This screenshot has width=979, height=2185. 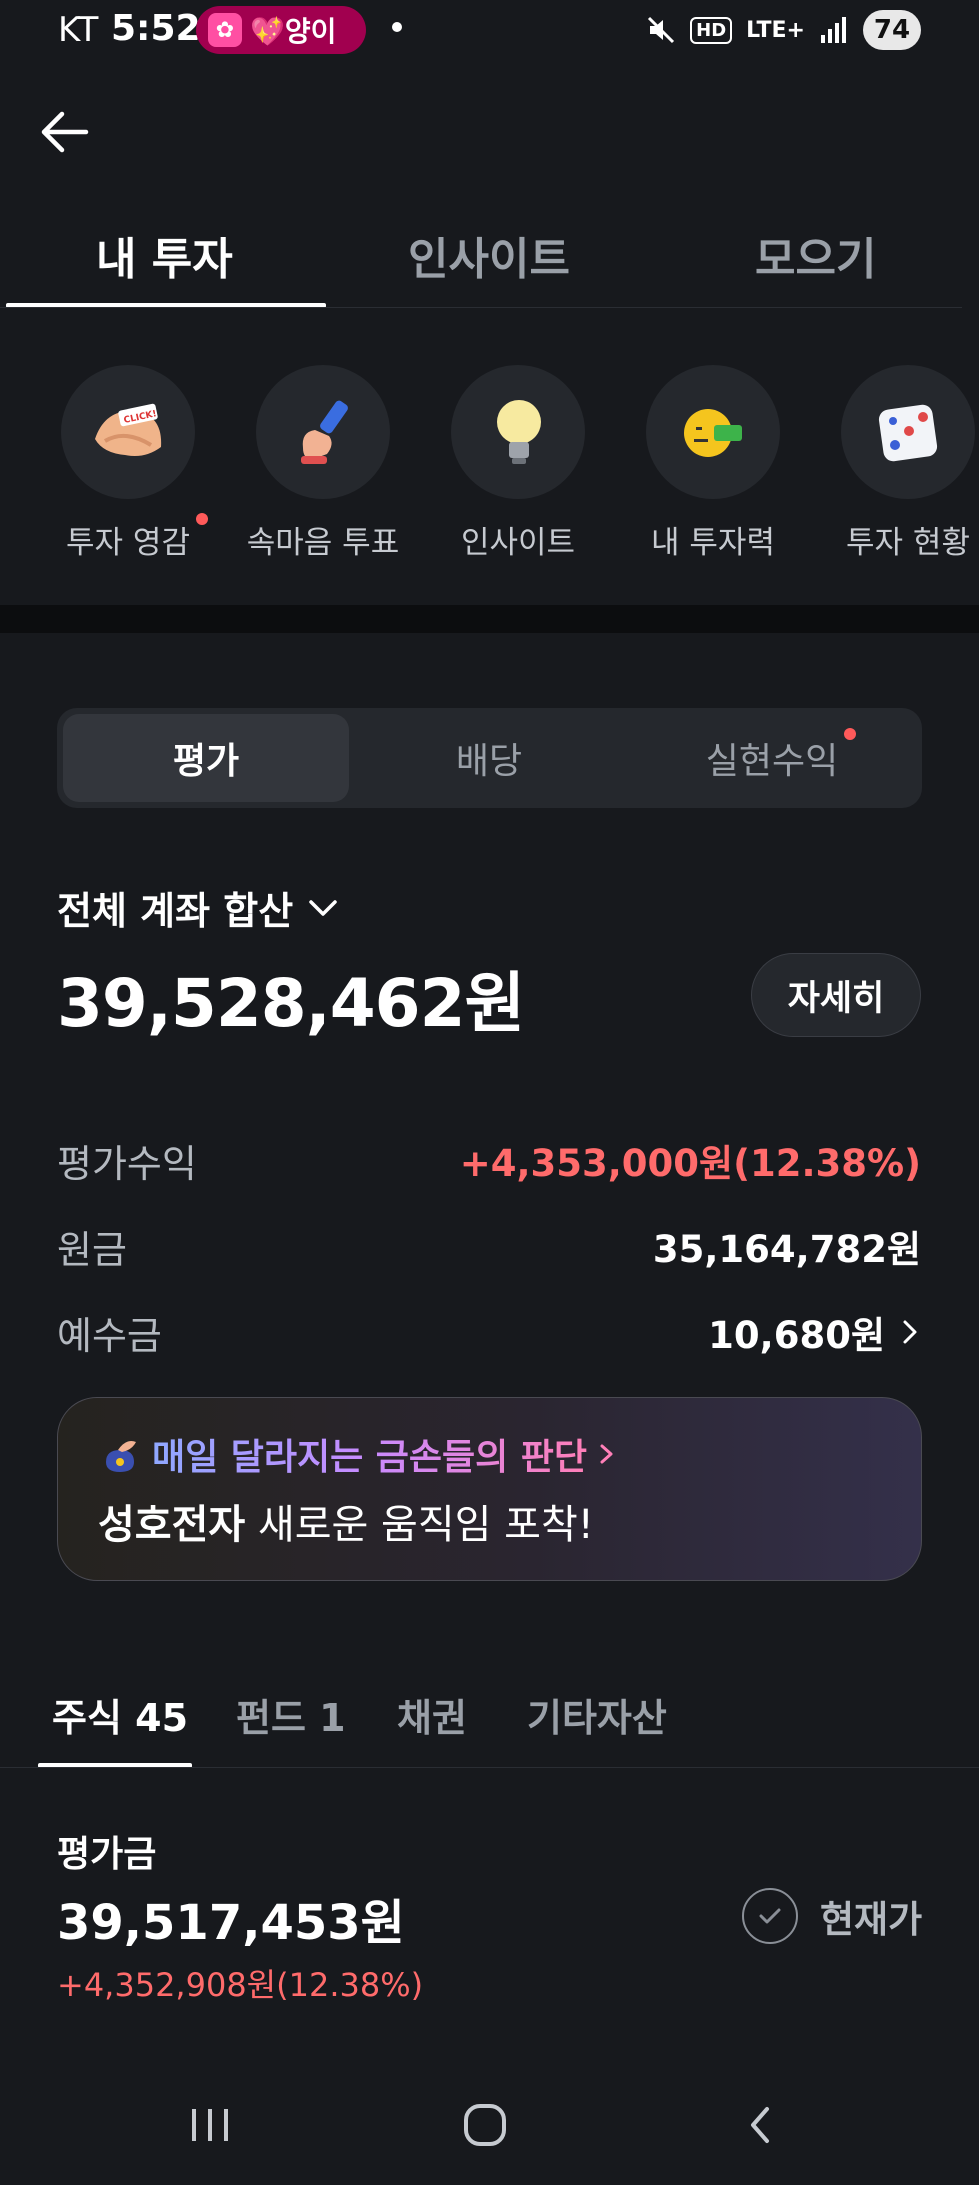 I want to click on system-back-button, so click(x=760, y=2125).